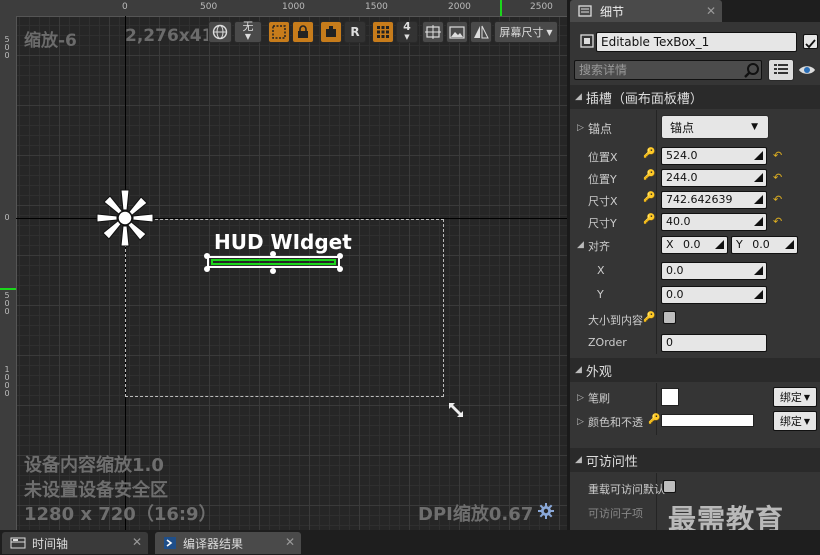 This screenshot has height=555, width=820. I want to click on position-y-input: 244.0, so click(714, 178).